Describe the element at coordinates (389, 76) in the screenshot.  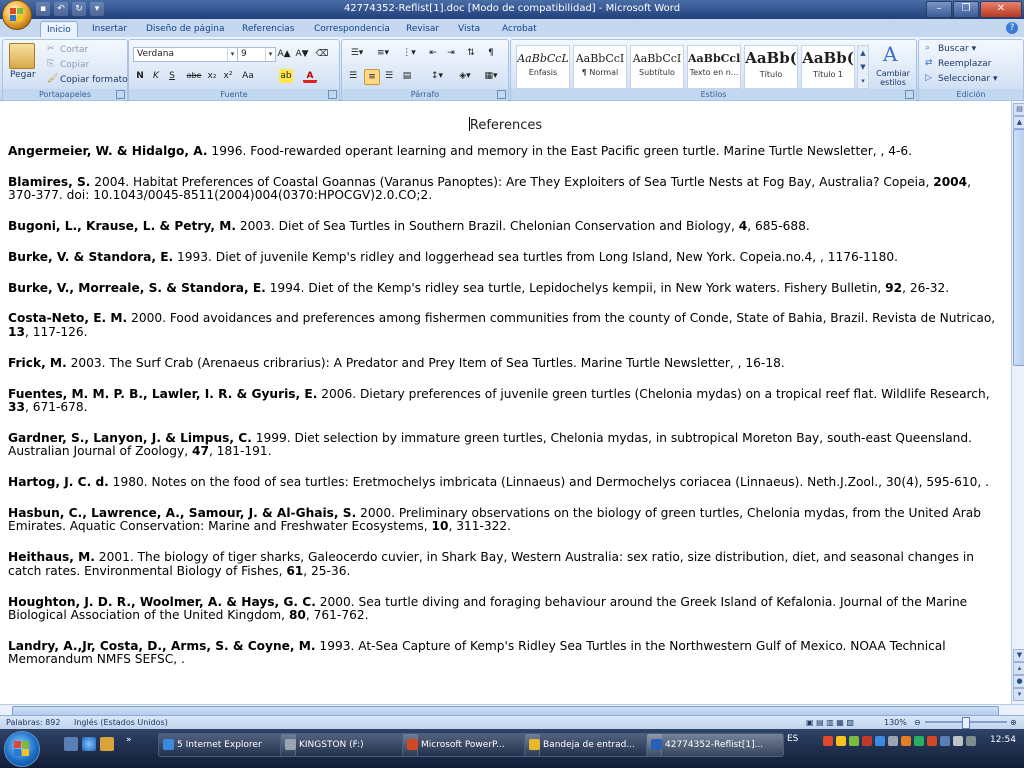
I see `align-right-icon: ☰` at that location.